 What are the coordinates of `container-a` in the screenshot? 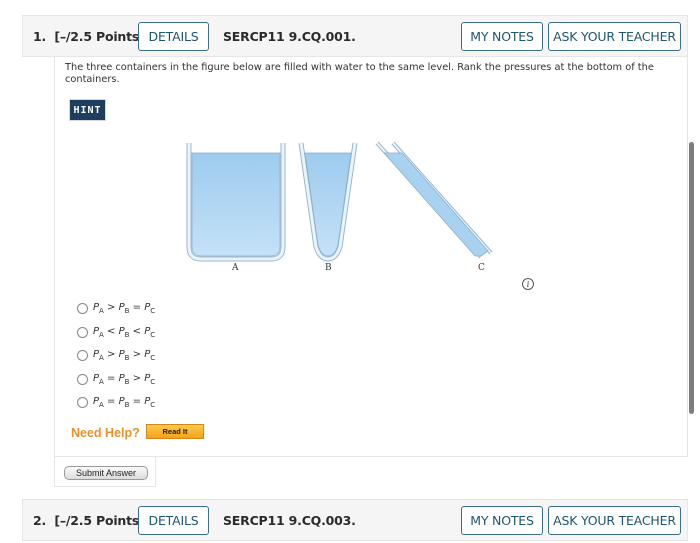 It's located at (236, 202).